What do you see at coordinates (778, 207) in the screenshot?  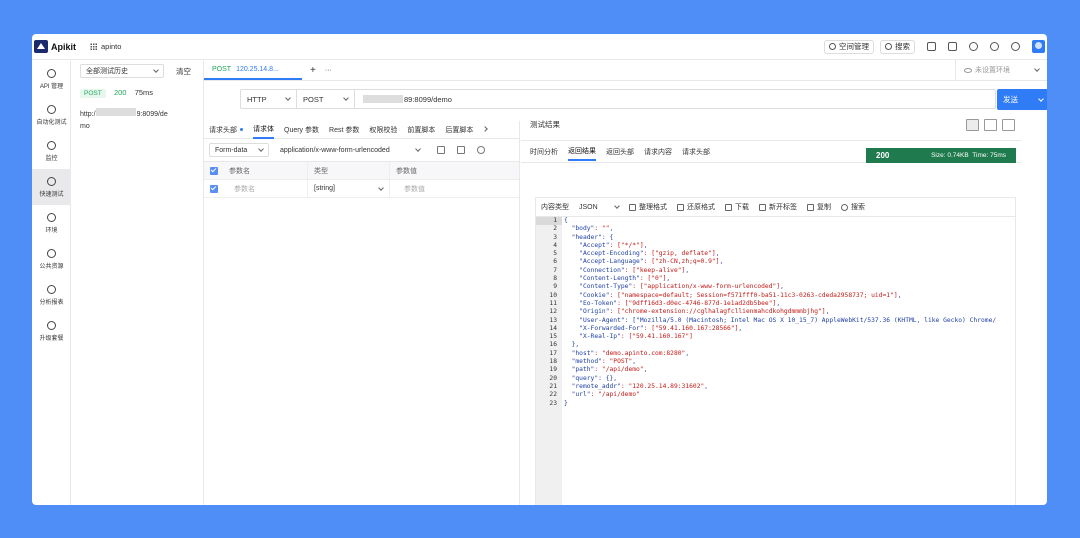 I see `open-new-tab-button: 新开标签` at bounding box center [778, 207].